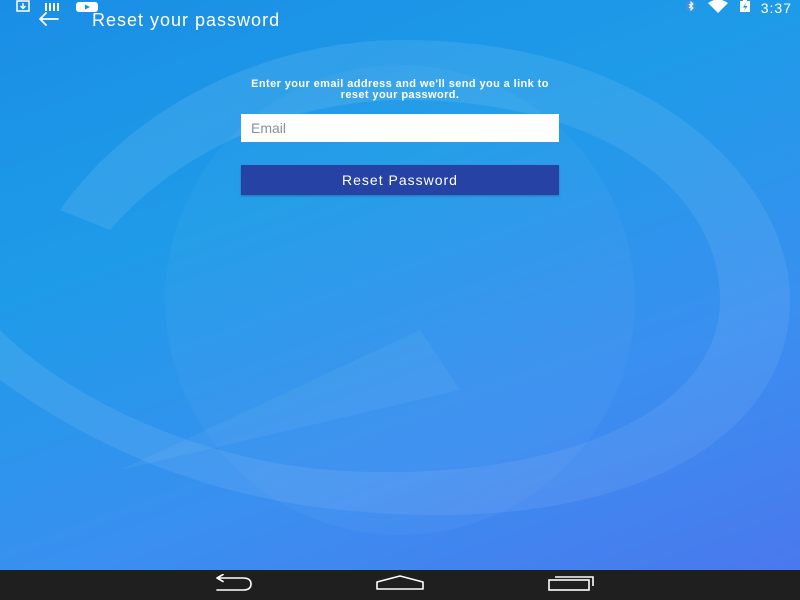 The image size is (800, 600). I want to click on nav-recents-button, so click(571, 585).